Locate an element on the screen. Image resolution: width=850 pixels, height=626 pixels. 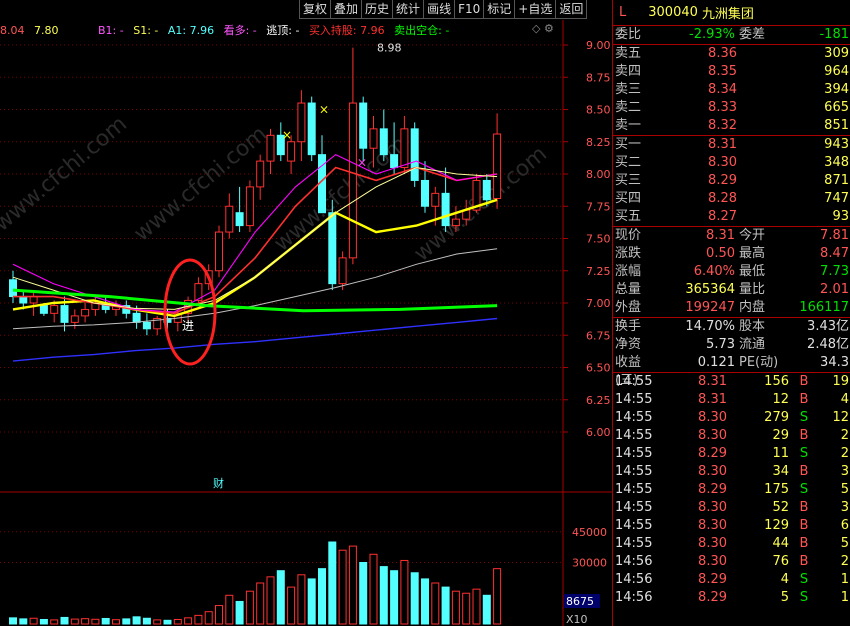
tick-count: 4 is located at coordinates (844, 399).